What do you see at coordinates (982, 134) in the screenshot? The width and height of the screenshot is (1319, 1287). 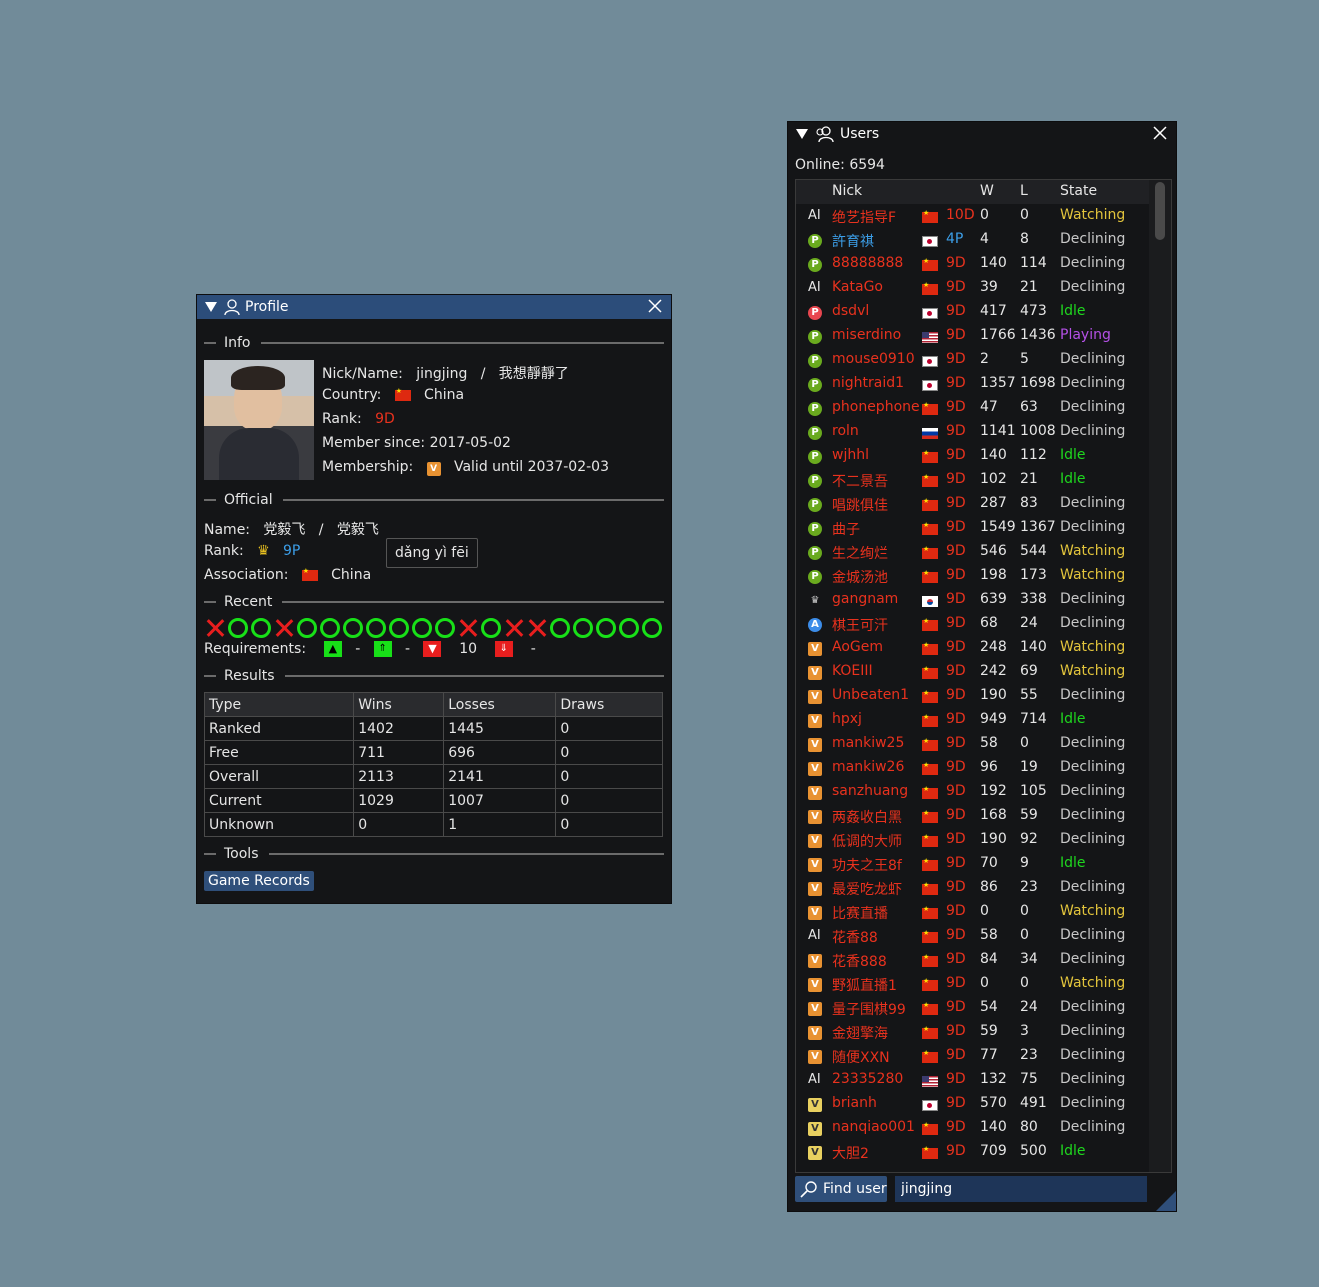 I see `users-titlebar: Users` at bounding box center [982, 134].